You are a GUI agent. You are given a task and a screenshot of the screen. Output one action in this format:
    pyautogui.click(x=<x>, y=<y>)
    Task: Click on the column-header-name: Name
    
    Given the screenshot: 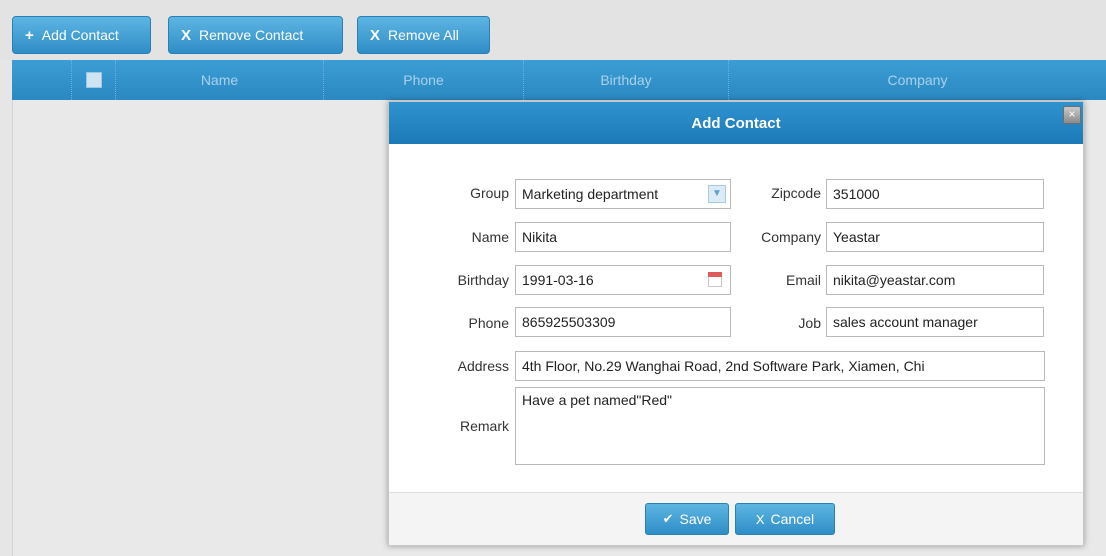 What is the action you would take?
    pyautogui.click(x=220, y=80)
    